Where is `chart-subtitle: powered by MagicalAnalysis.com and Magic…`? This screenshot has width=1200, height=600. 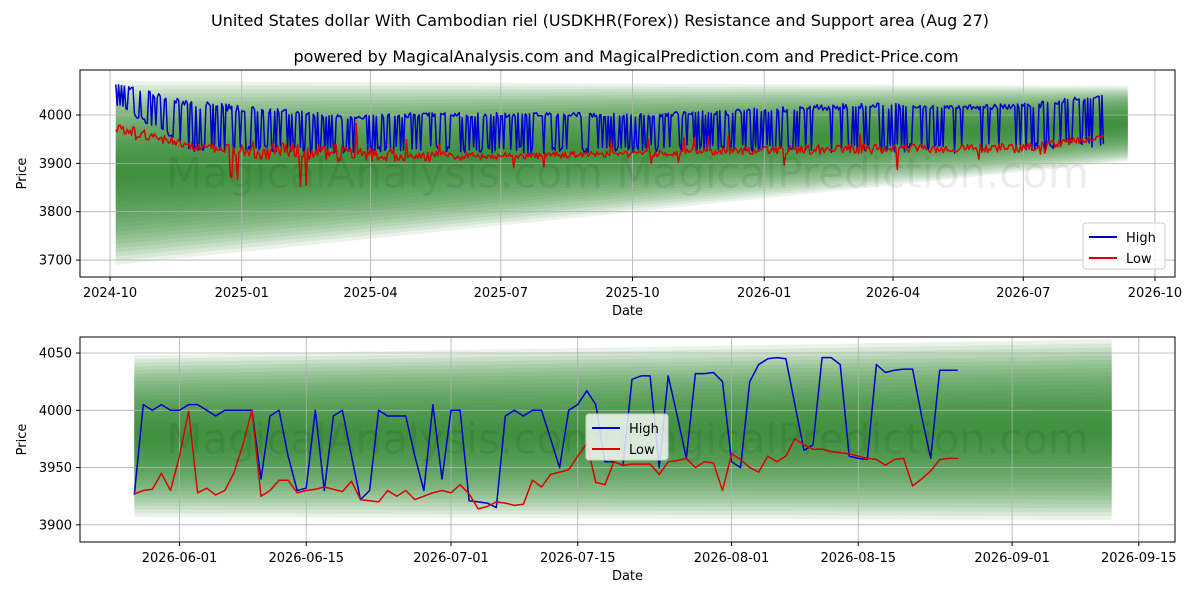
chart-subtitle: powered by MagicalAnalysis.com and Magic… is located at coordinates (625, 56).